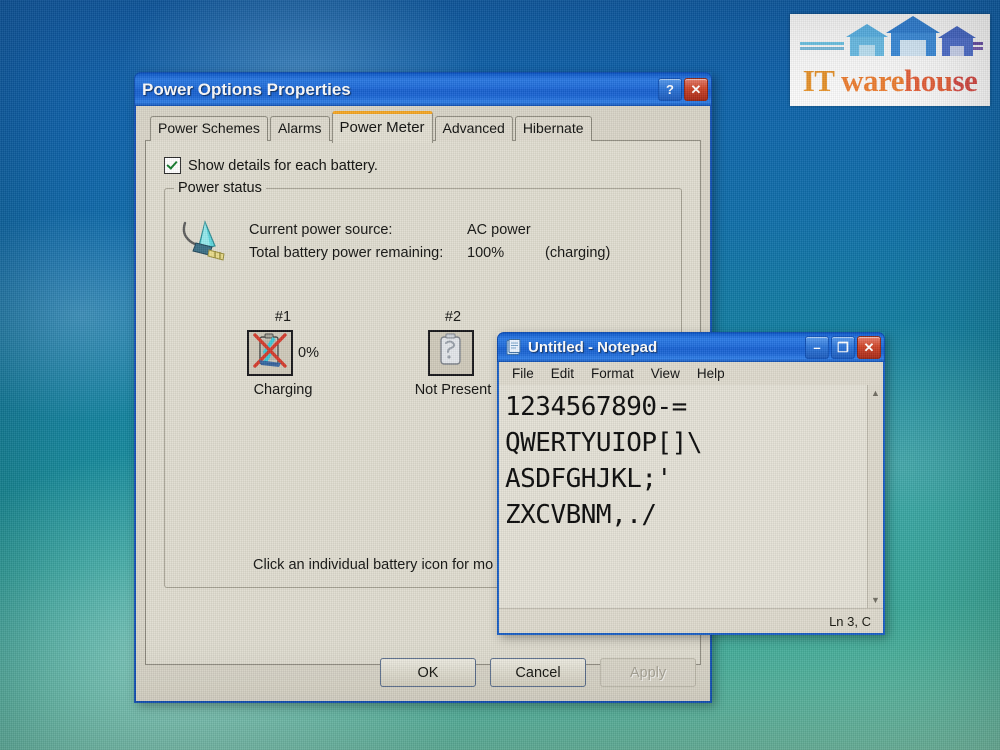 This screenshot has height=750, width=1000. Describe the element at coordinates (172, 165) in the screenshot. I see `show-details-checkbox` at that location.